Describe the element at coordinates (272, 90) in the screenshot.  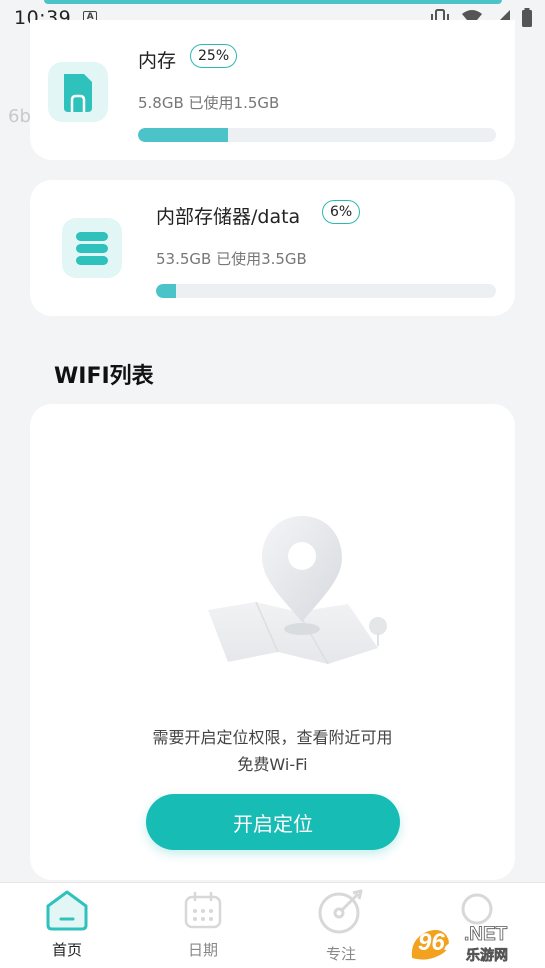
I see `memory-storage-card: 内存 25% 5.8GB 已使用1.5GB` at that location.